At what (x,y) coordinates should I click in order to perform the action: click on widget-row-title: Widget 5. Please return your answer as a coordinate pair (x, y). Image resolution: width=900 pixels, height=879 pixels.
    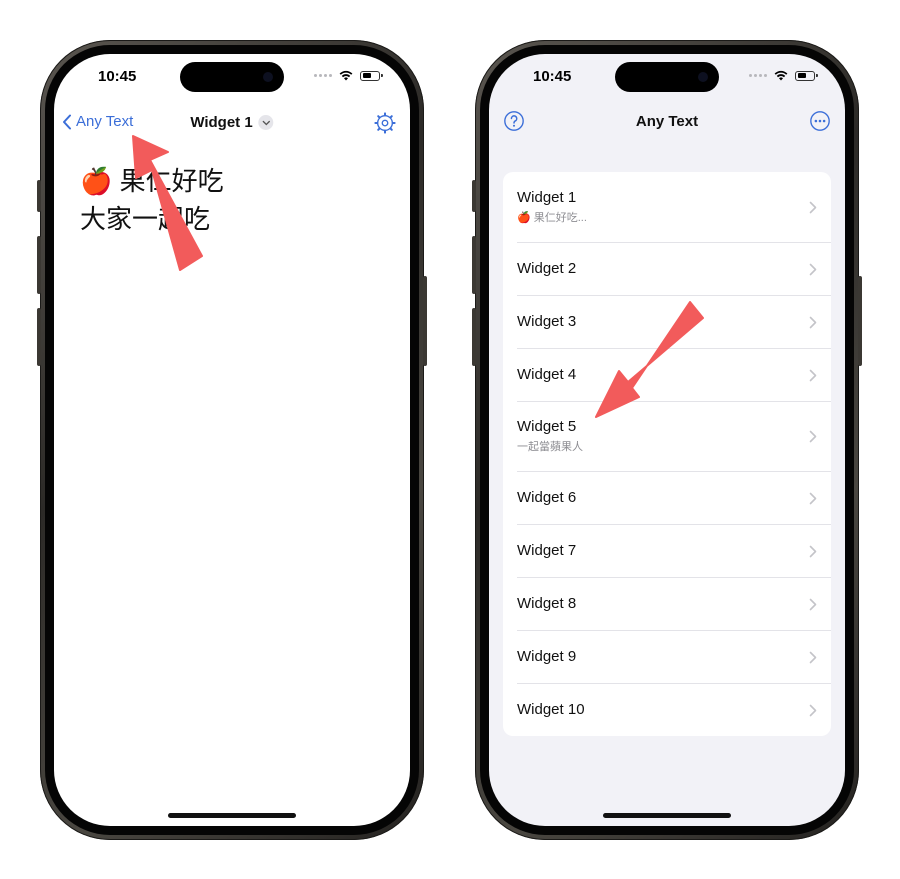
    Looking at the image, I should click on (547, 426).